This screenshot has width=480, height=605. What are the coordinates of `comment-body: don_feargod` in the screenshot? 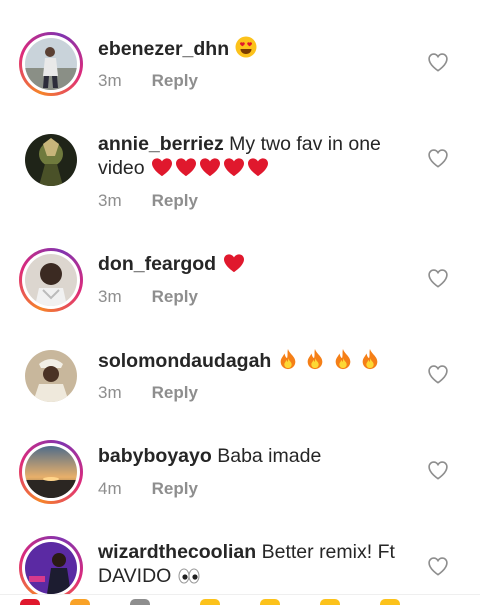 It's located at (257, 265).